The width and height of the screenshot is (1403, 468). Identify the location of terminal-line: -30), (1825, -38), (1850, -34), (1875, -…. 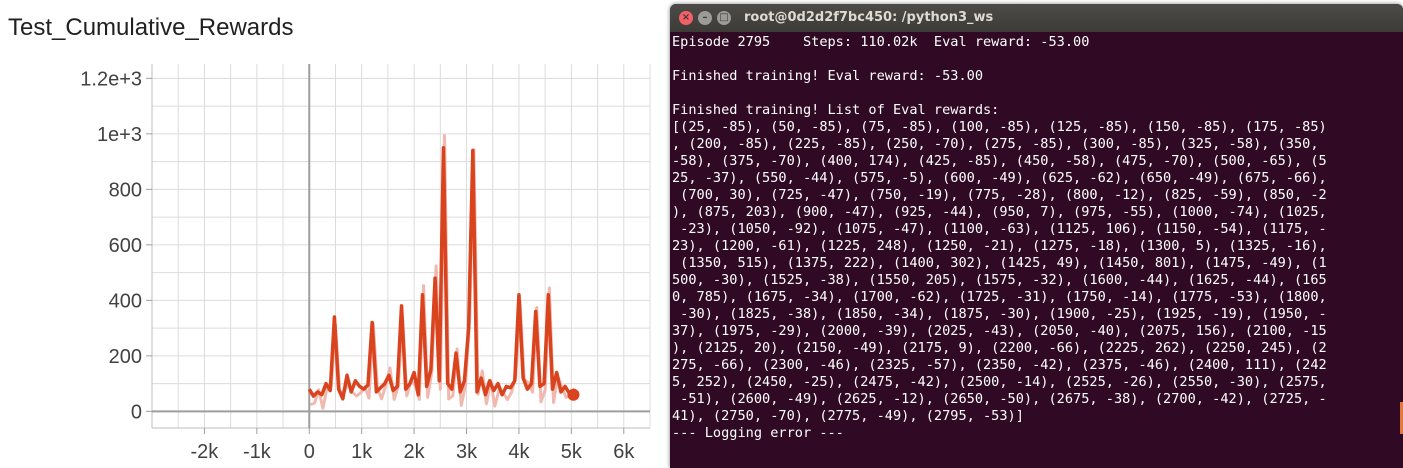
(999, 314).